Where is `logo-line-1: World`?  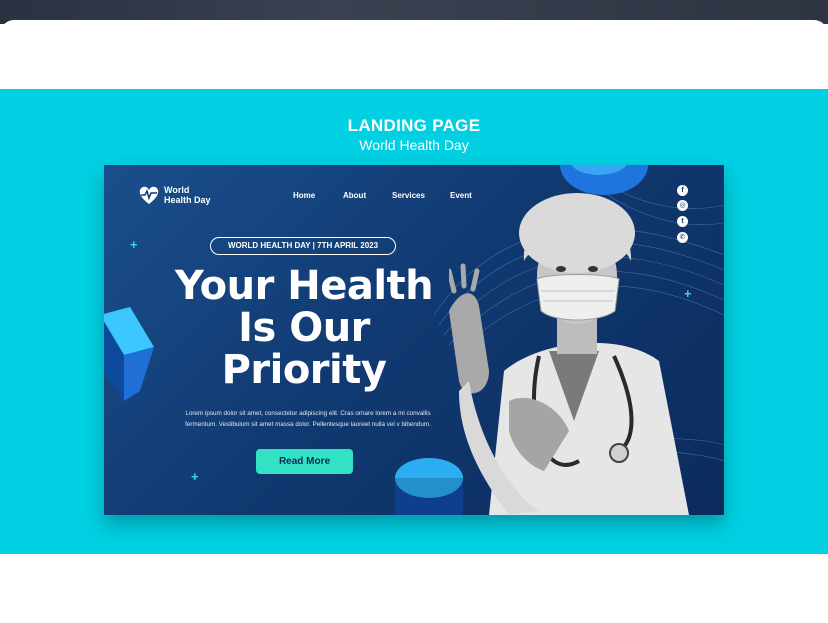 logo-line-1: World is located at coordinates (177, 190).